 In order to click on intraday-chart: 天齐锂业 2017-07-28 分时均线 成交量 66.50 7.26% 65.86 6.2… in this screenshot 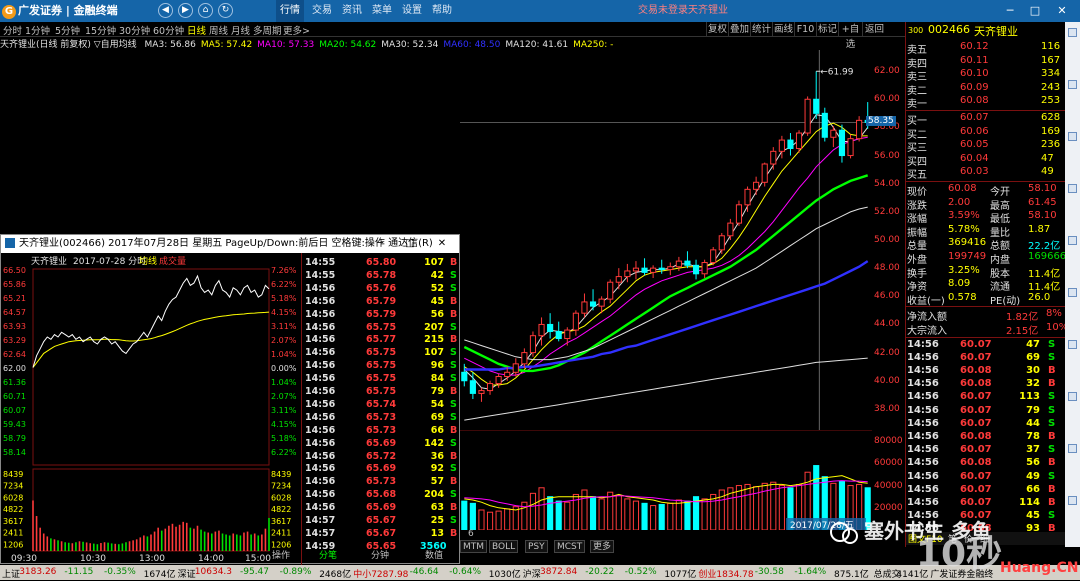, I will do `click(151, 409)`.